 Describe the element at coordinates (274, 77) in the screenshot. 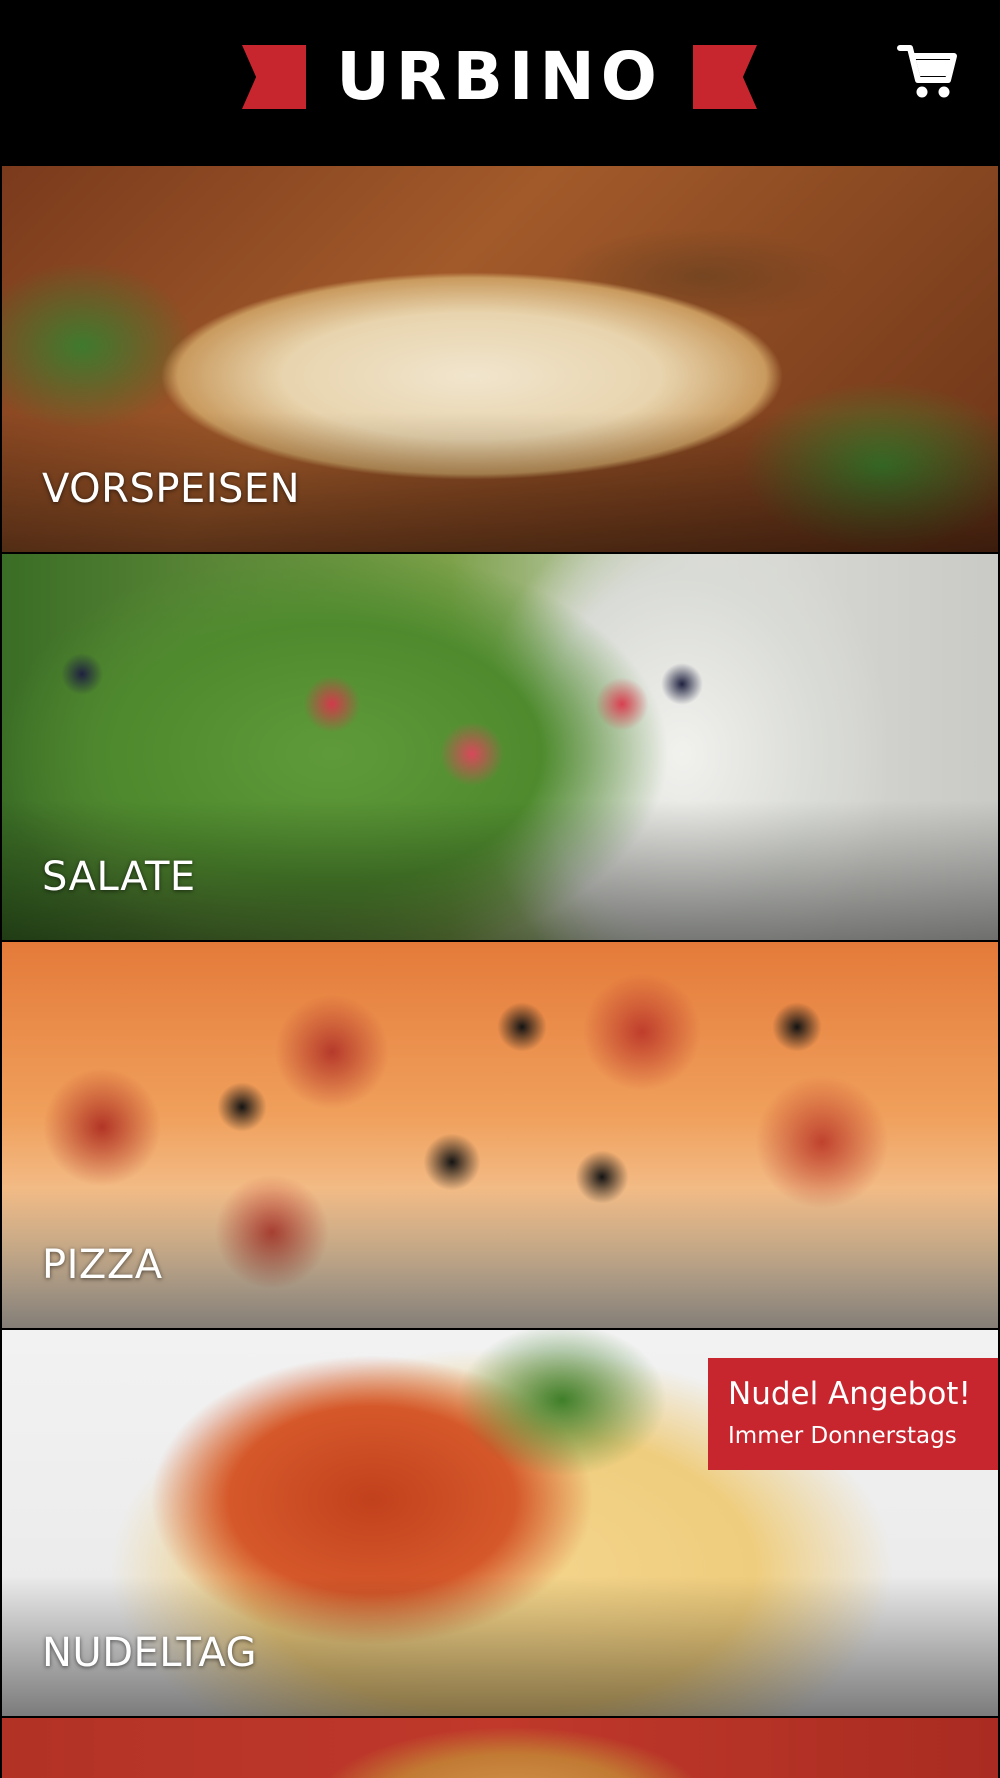

I see `logo-ribbon-left` at that location.